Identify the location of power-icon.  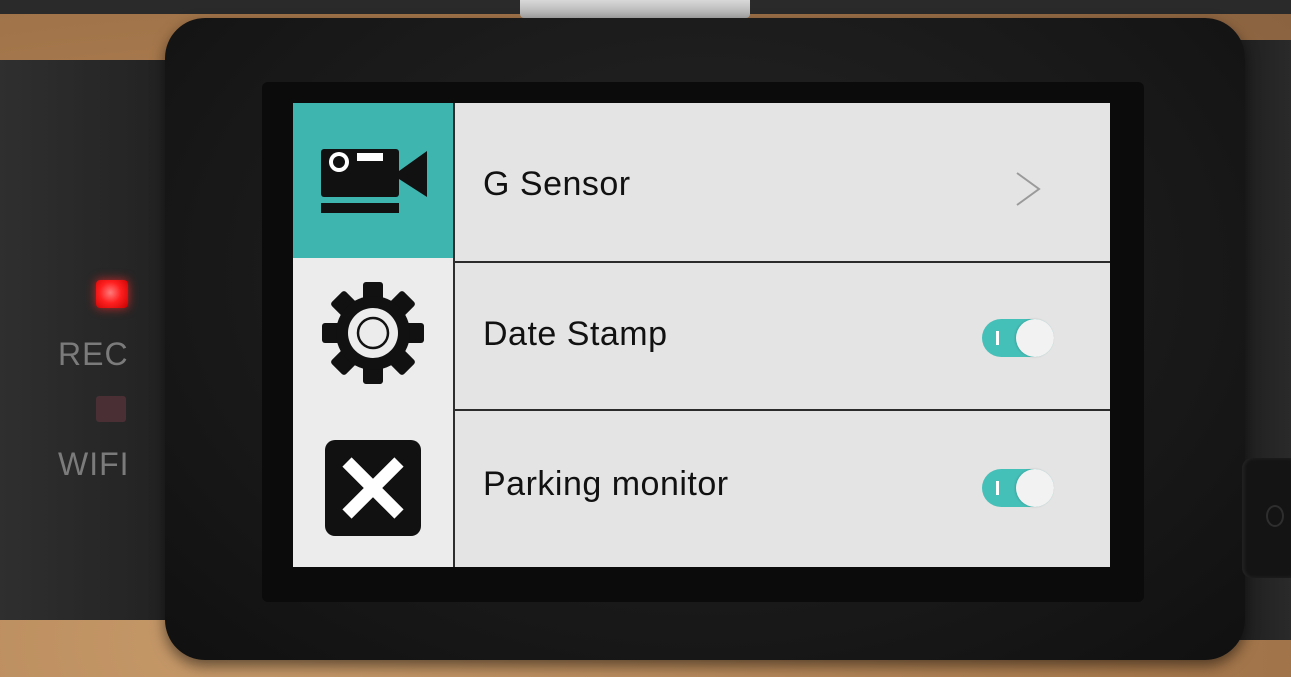
(1275, 516).